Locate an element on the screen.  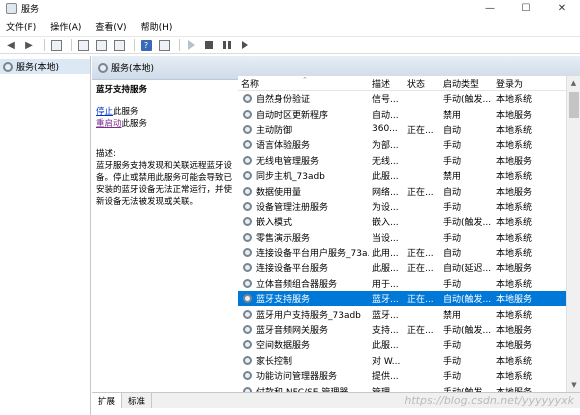
stop-service-button is located at coordinates (209, 45).